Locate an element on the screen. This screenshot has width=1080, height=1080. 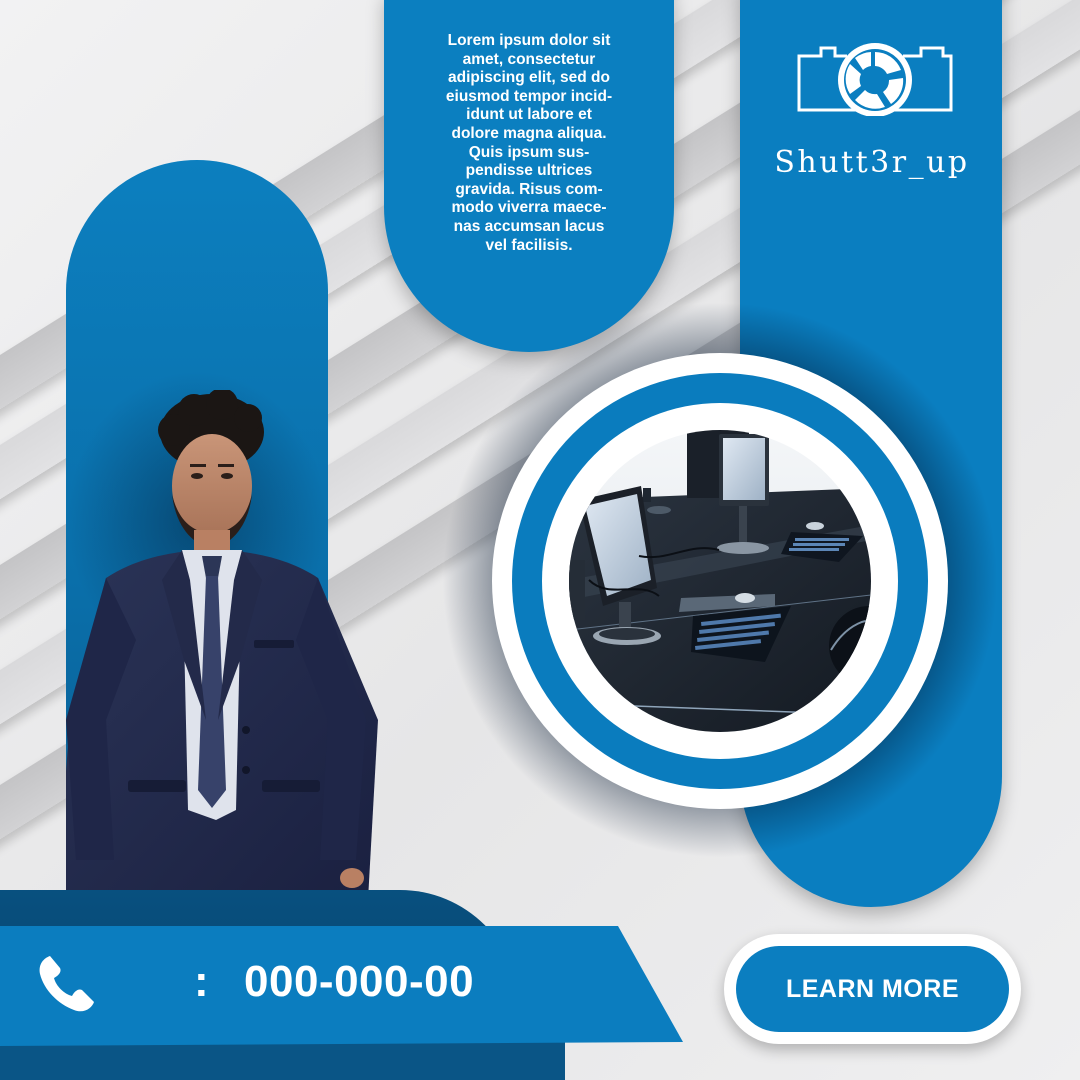
bottom-strip is located at coordinates (282, 1060).